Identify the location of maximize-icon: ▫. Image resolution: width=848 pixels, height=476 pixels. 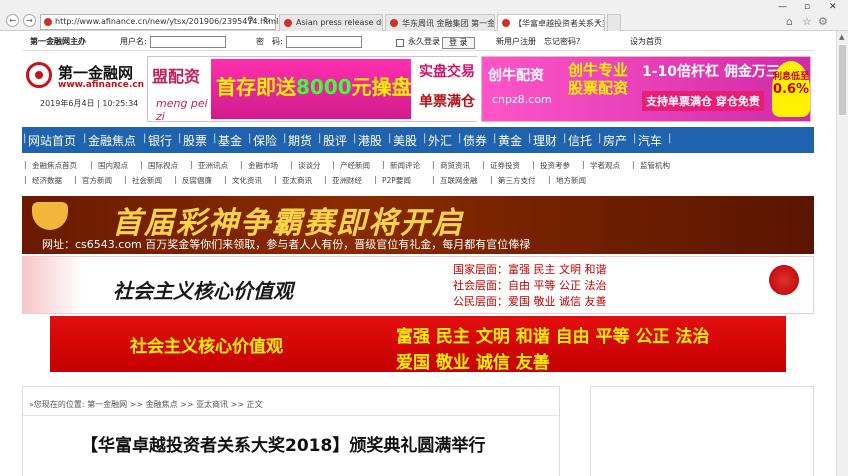
(807, 7).